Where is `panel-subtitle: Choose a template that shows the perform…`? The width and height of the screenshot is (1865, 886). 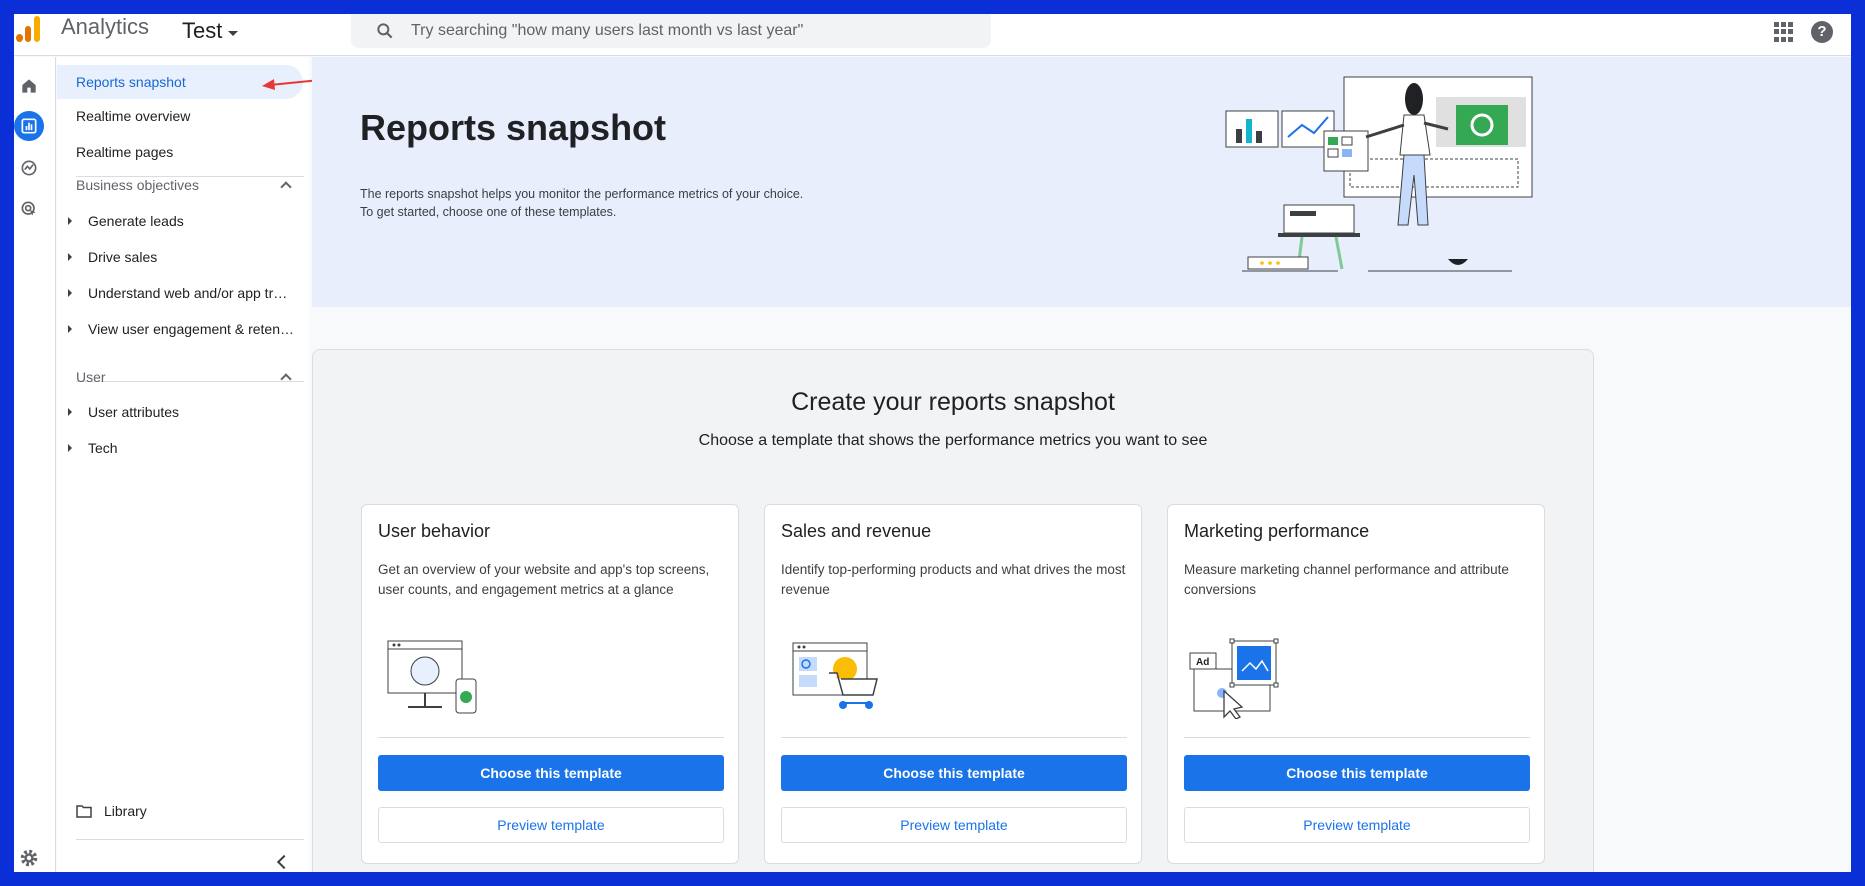 panel-subtitle: Choose a template that shows the perform… is located at coordinates (953, 440).